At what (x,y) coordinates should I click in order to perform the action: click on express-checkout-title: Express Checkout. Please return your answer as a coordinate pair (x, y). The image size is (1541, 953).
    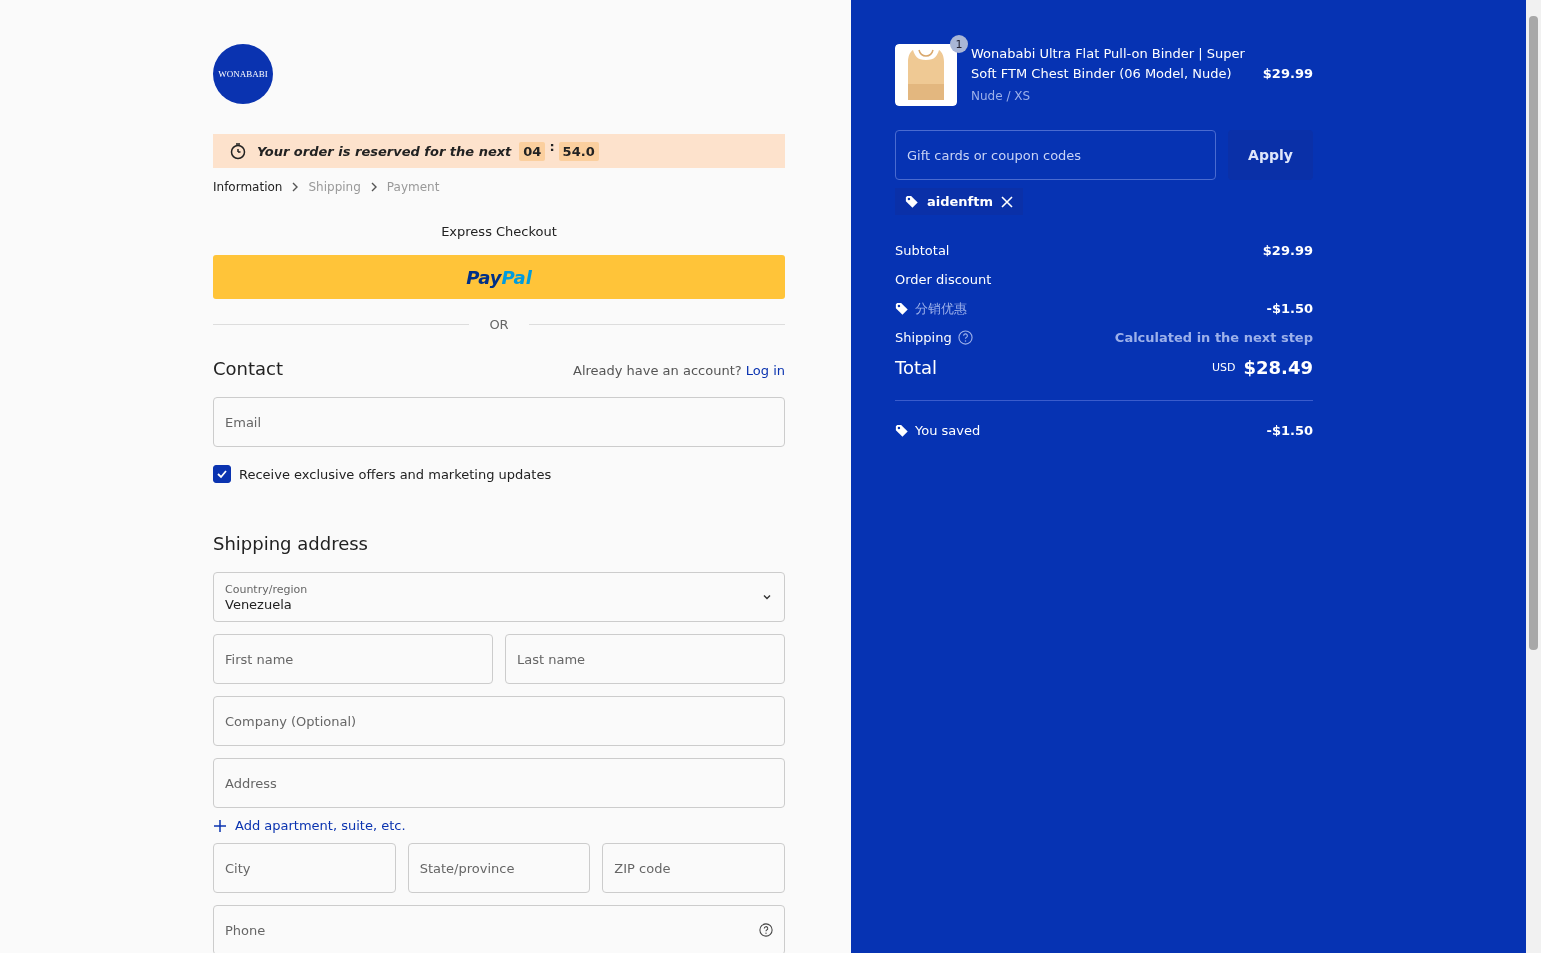
    Looking at the image, I should click on (499, 231).